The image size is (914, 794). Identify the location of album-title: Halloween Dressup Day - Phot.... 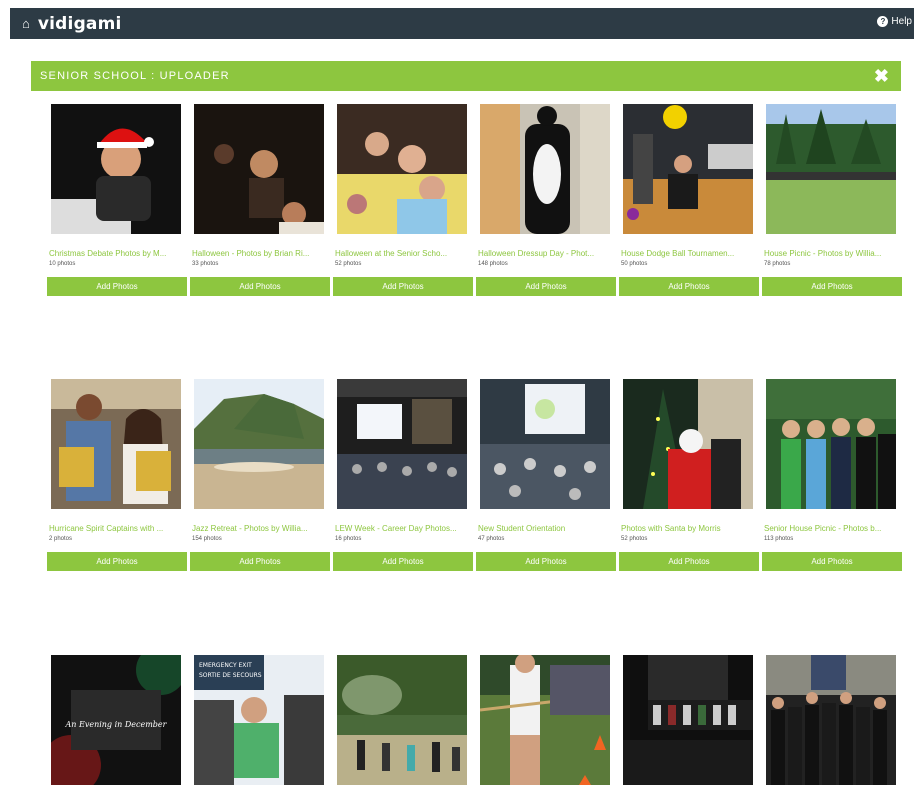
(546, 253).